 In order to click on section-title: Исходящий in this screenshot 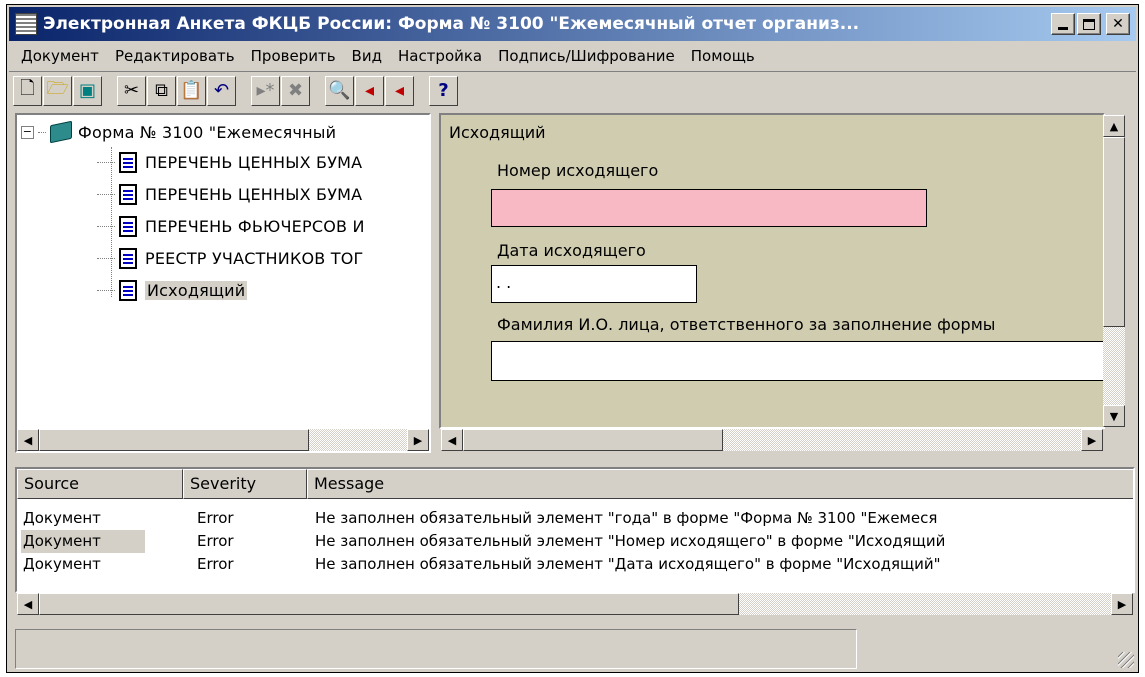, I will do `click(497, 132)`.